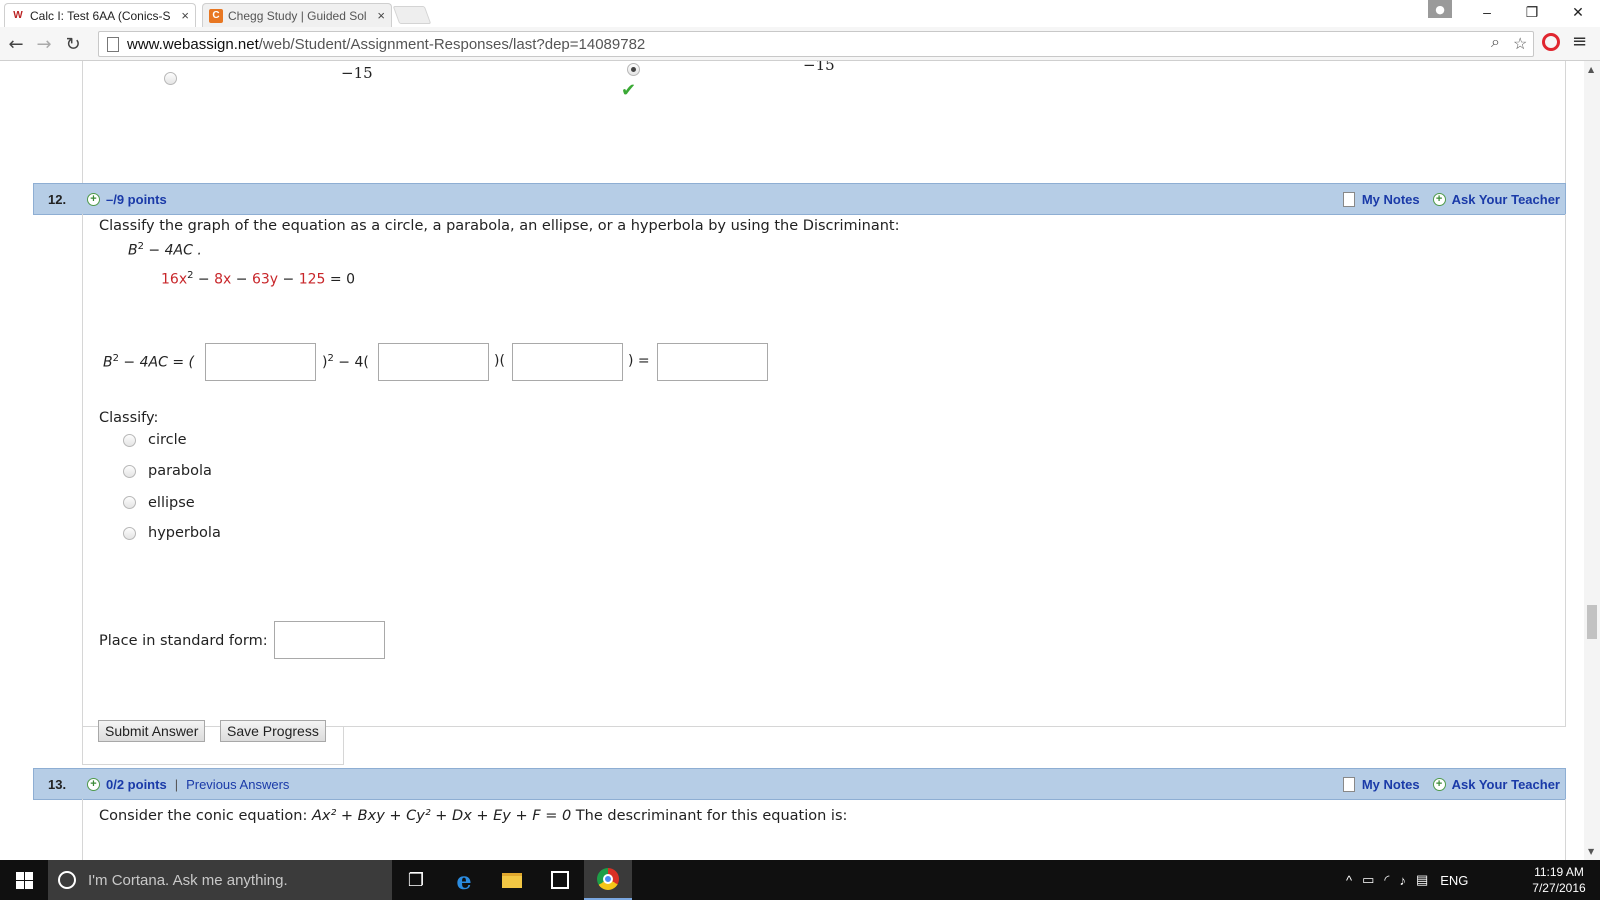 The image size is (1600, 900). What do you see at coordinates (18, 15) in the screenshot?
I see `webassign-favicon-icon: W` at bounding box center [18, 15].